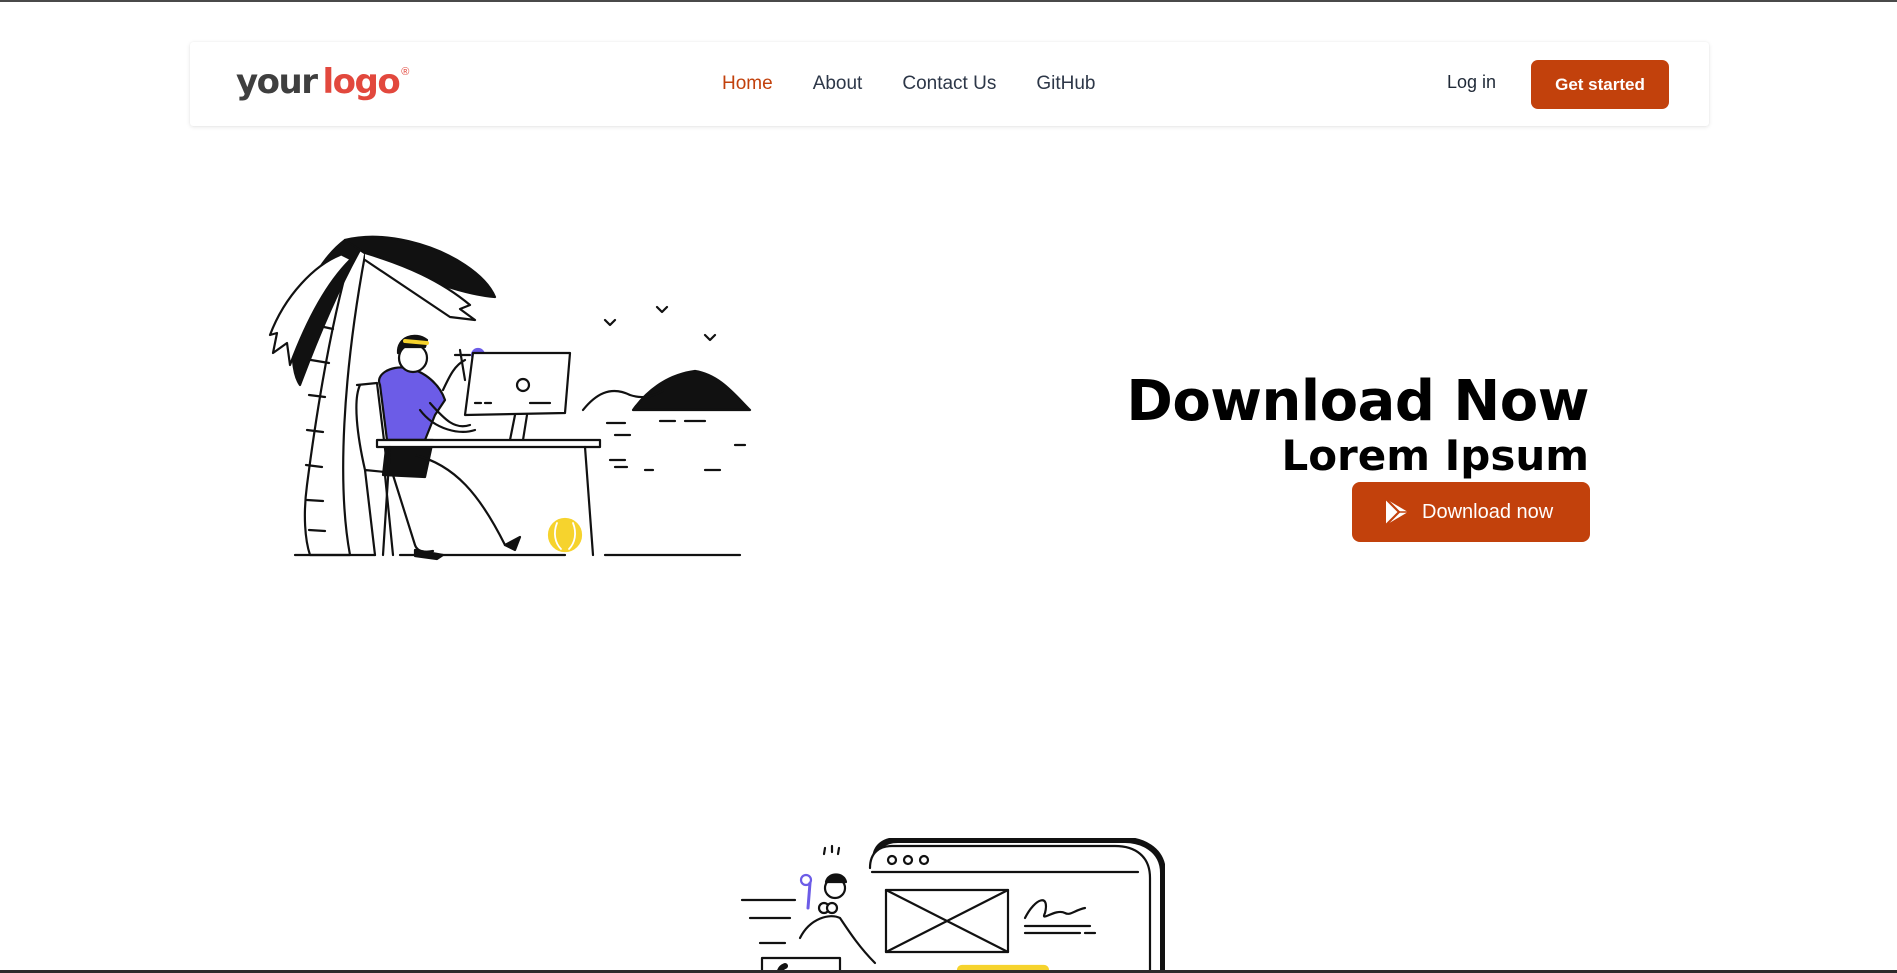  I want to click on logo-text-logo: logo, so click(361, 82).